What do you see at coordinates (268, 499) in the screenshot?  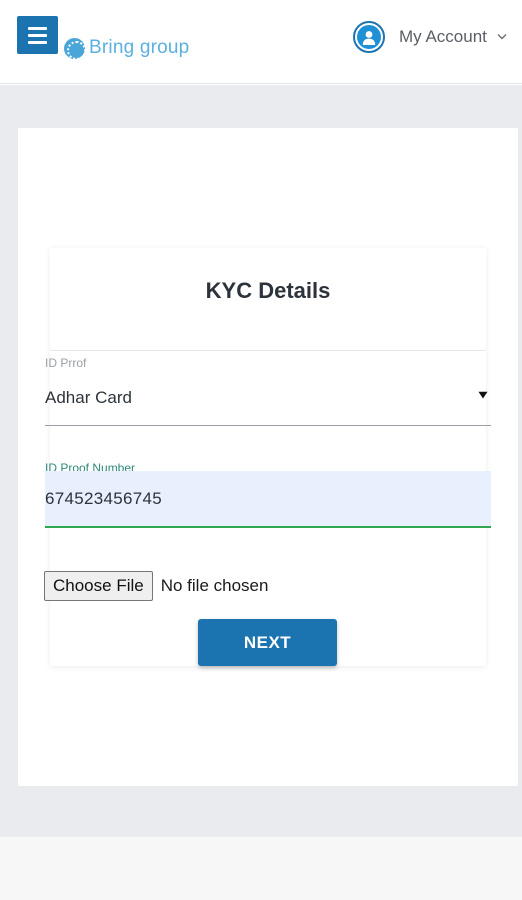 I see `id-proof-number-input: 674523456745` at bounding box center [268, 499].